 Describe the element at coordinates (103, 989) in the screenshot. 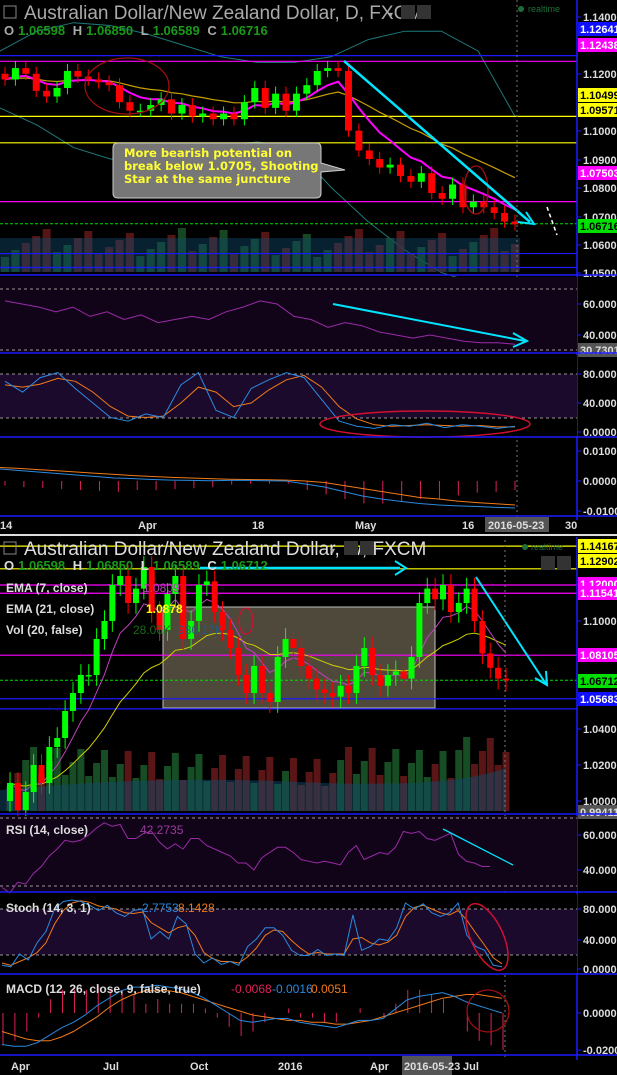

I see `macd-legend: MACD (12, 26, close, 9, false, true)` at that location.